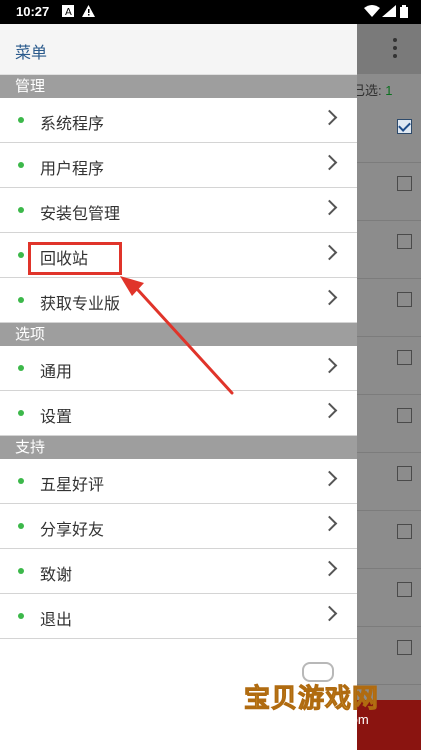  What do you see at coordinates (332, 719) in the screenshot?
I see `watermark-url: baobeiy.com` at bounding box center [332, 719].